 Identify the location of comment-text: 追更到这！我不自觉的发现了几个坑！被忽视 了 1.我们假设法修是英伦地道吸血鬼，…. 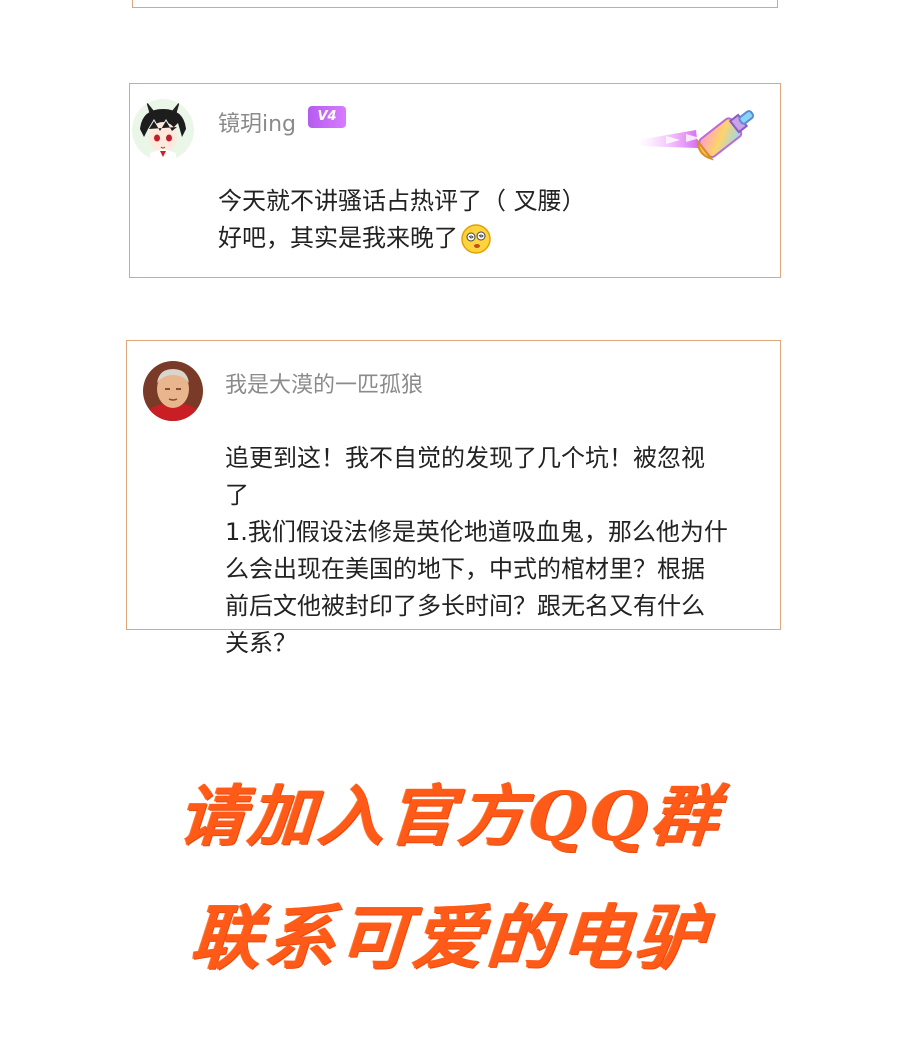
(476, 550).